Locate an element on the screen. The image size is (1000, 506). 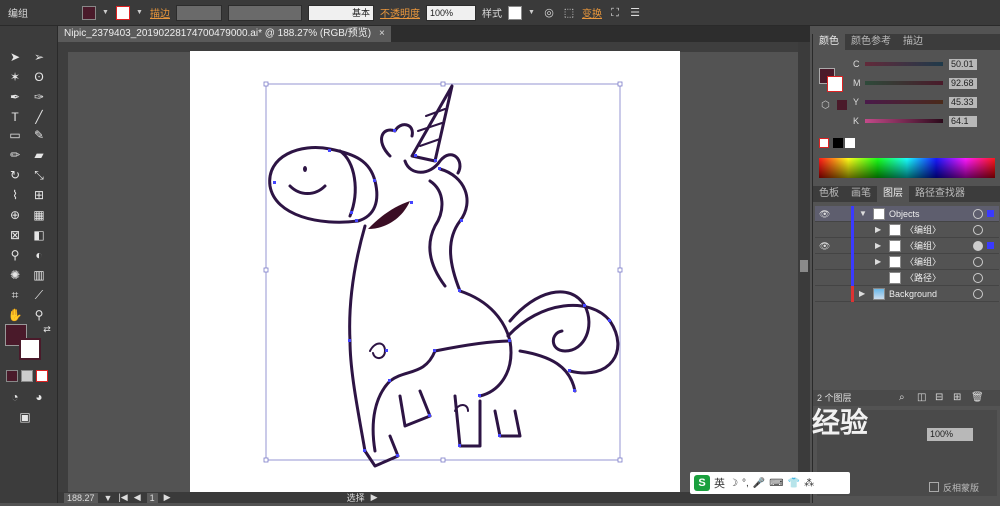
new-sublayer-icon: ⊟ is located at coordinates (939, 398).